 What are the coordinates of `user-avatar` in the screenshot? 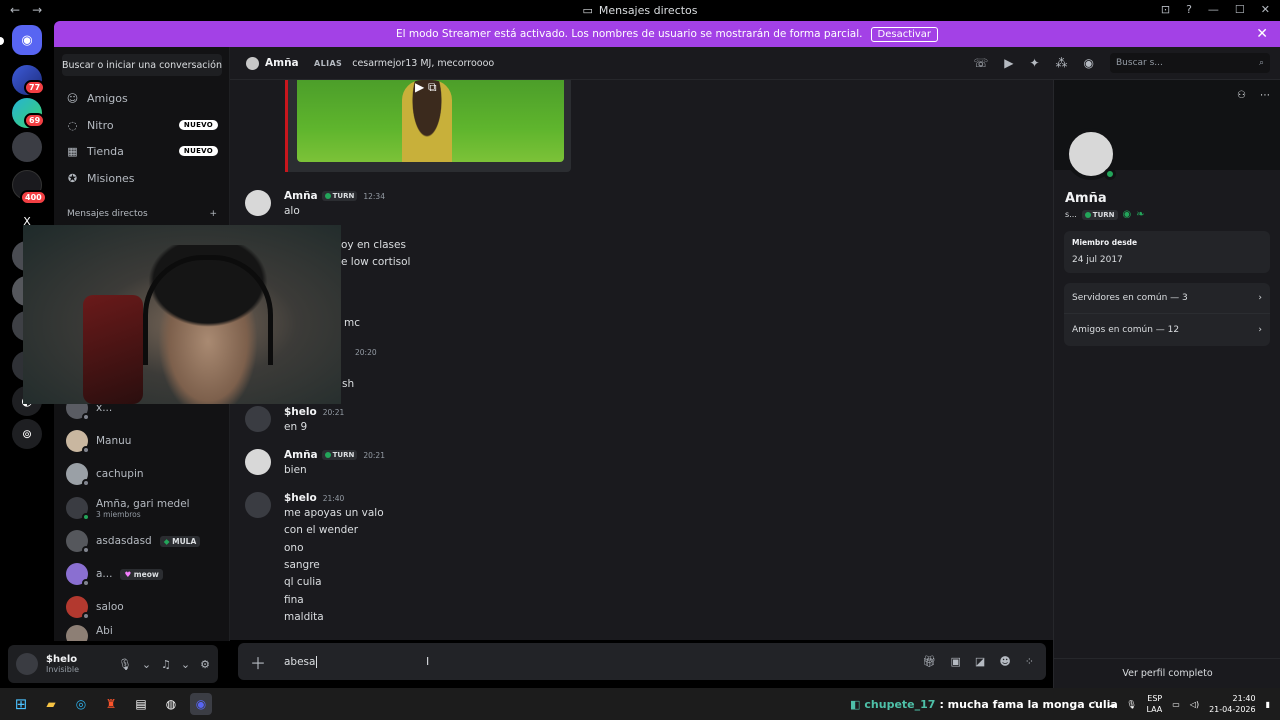 It's located at (27, 664).